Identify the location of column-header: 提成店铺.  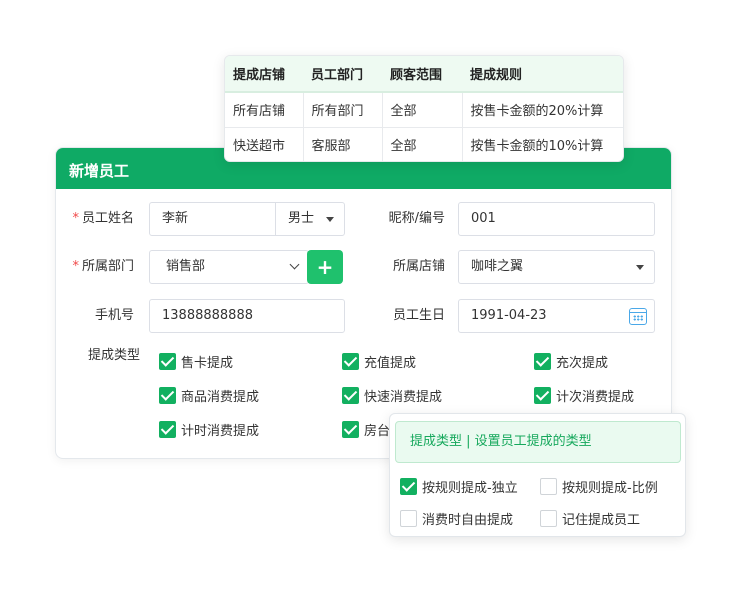
(264, 74).